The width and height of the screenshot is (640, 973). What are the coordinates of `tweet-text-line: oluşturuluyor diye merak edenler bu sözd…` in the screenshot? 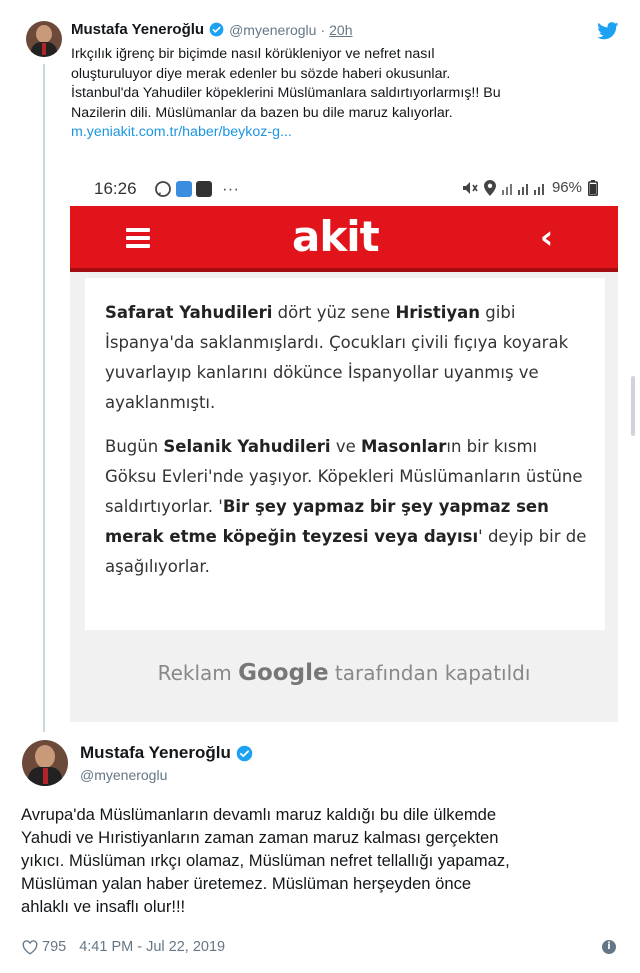 It's located at (261, 73).